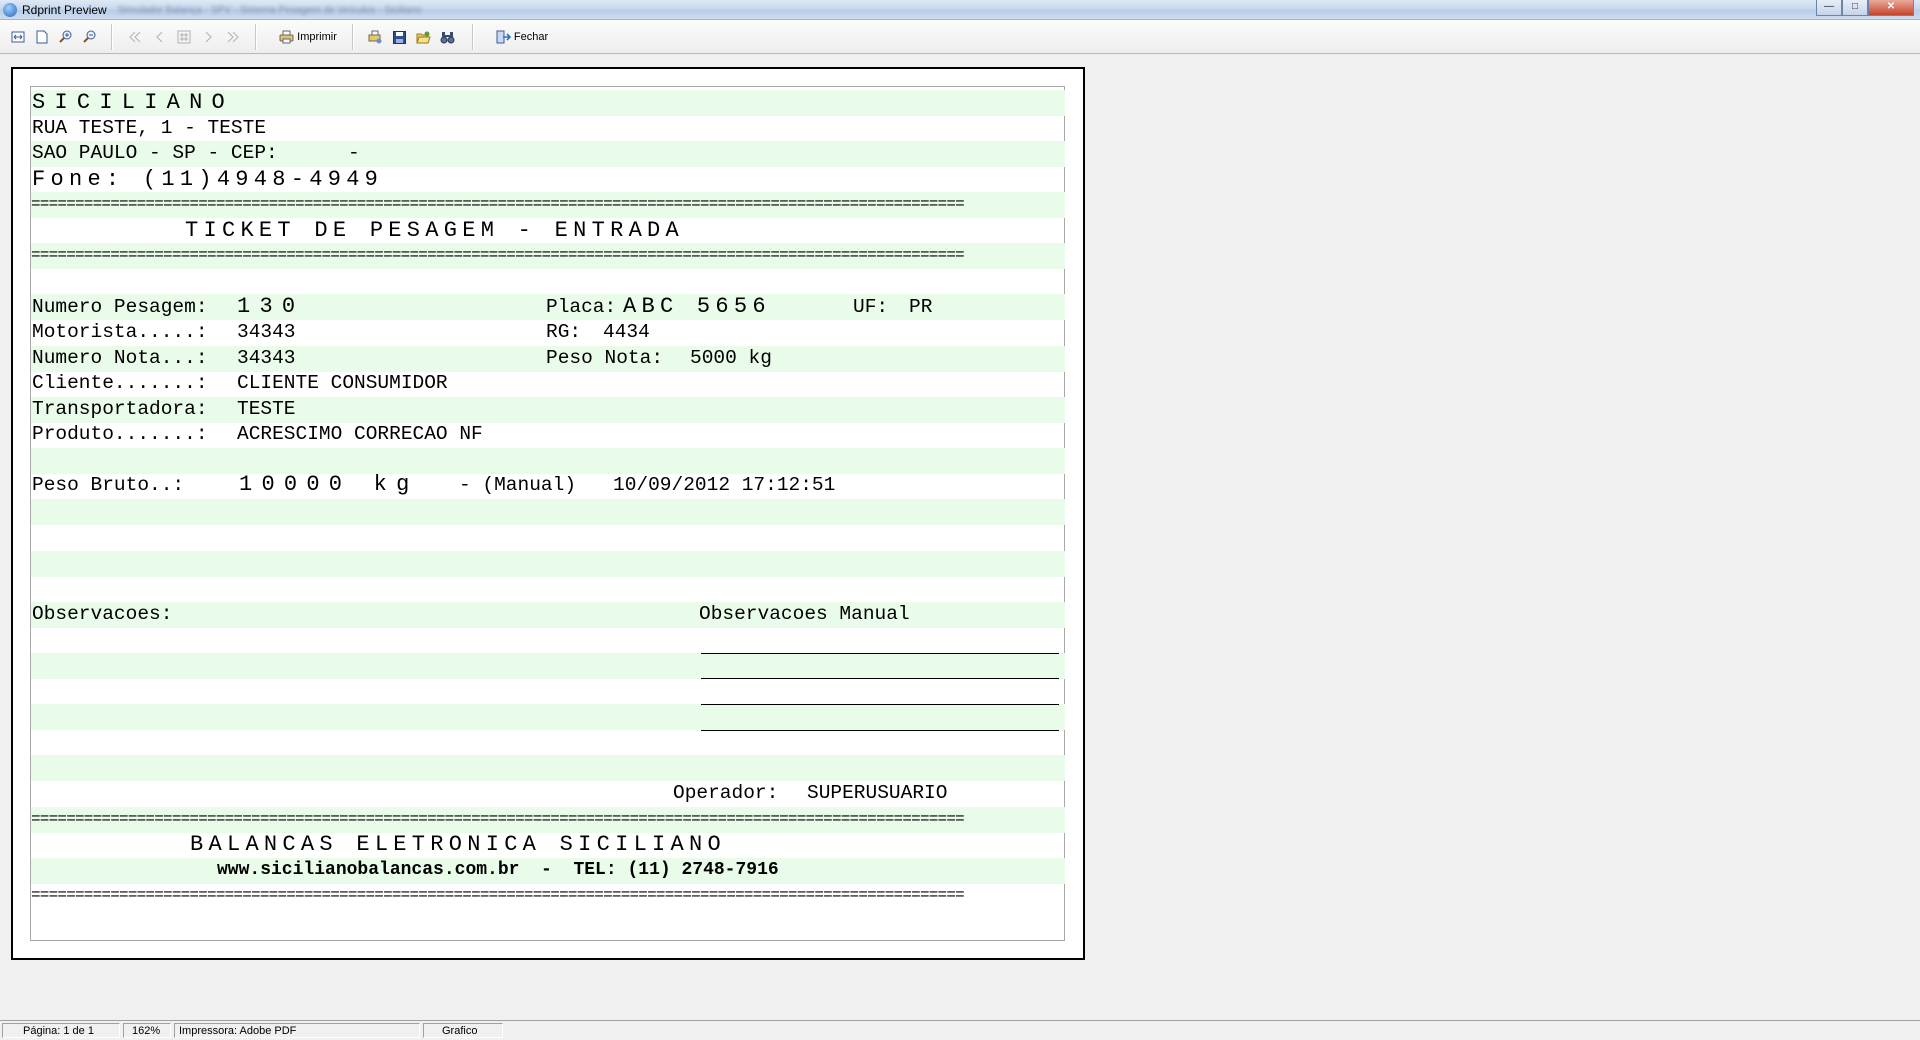 Image resolution: width=1920 pixels, height=1040 pixels. I want to click on observations-label: Observacoes:, so click(102, 614).